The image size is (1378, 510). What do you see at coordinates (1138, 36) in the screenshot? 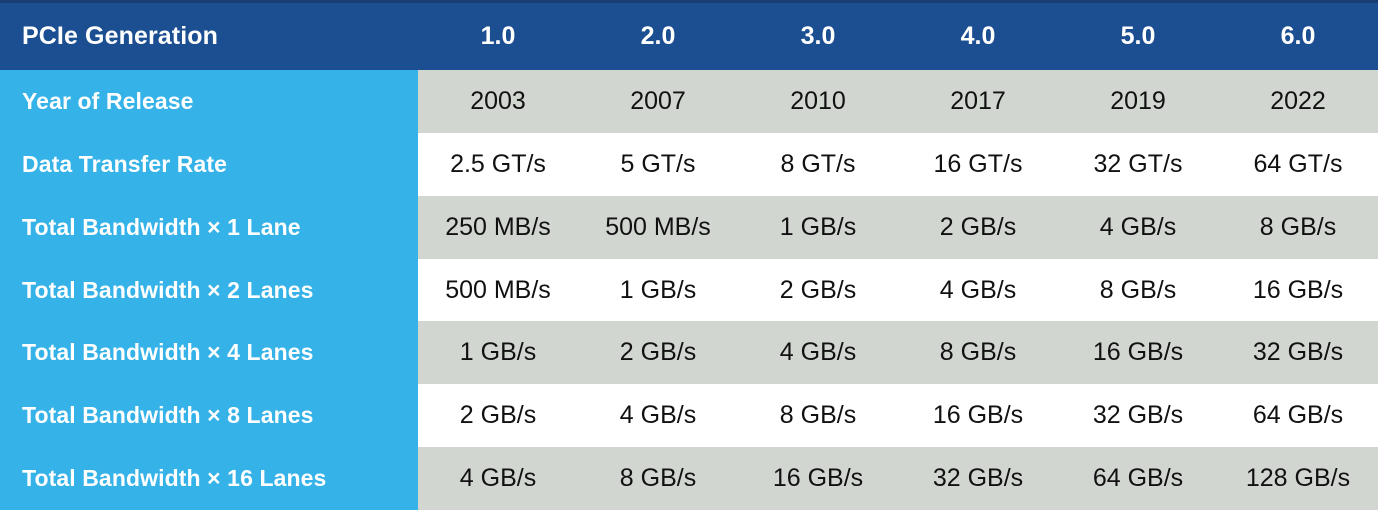
I see `column-header-gen-5: 5.0` at bounding box center [1138, 36].